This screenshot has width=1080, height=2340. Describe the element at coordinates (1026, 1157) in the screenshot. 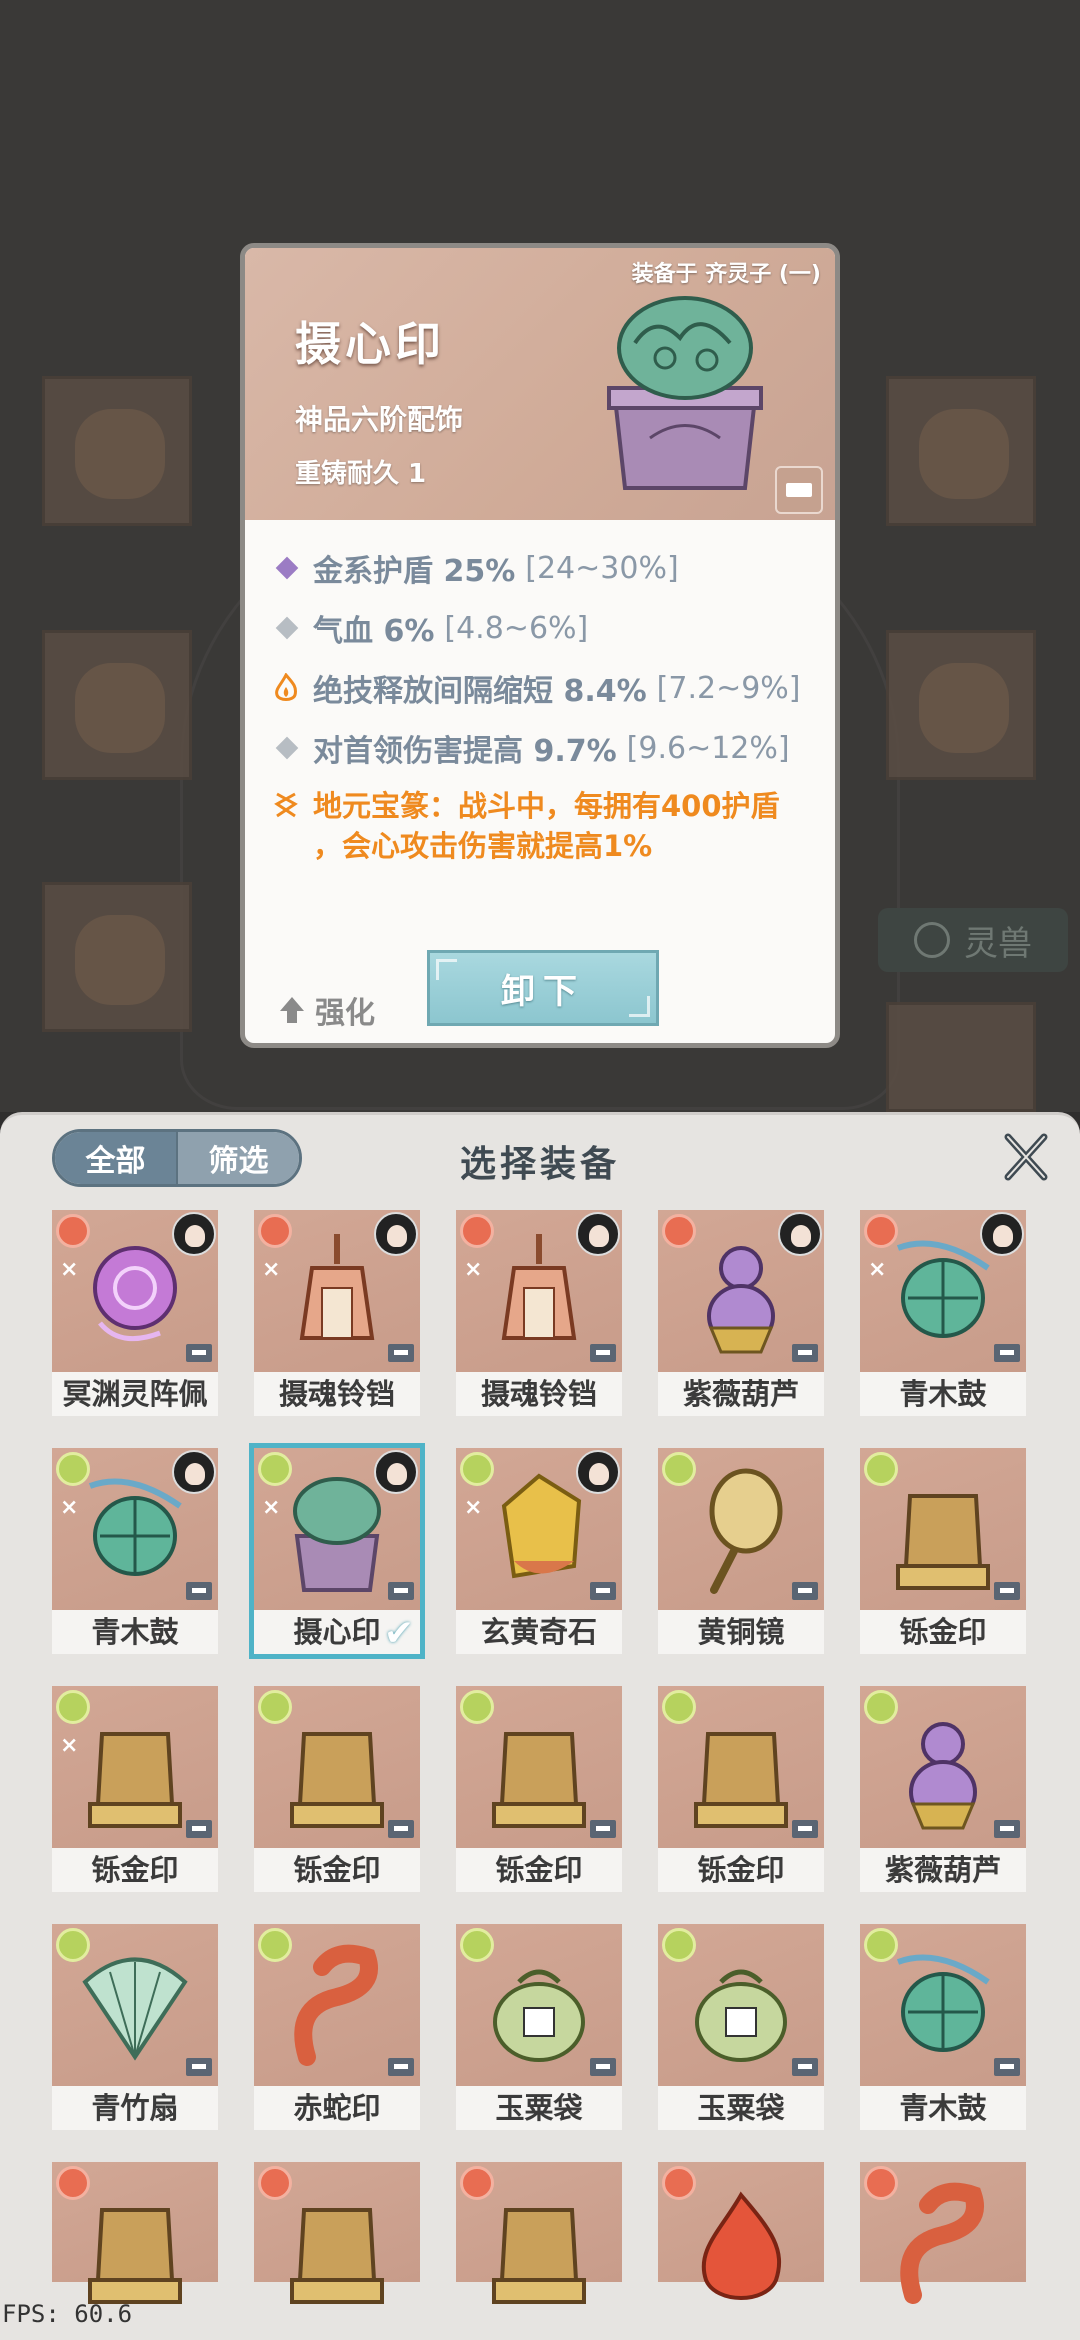

I see `close-icon` at that location.